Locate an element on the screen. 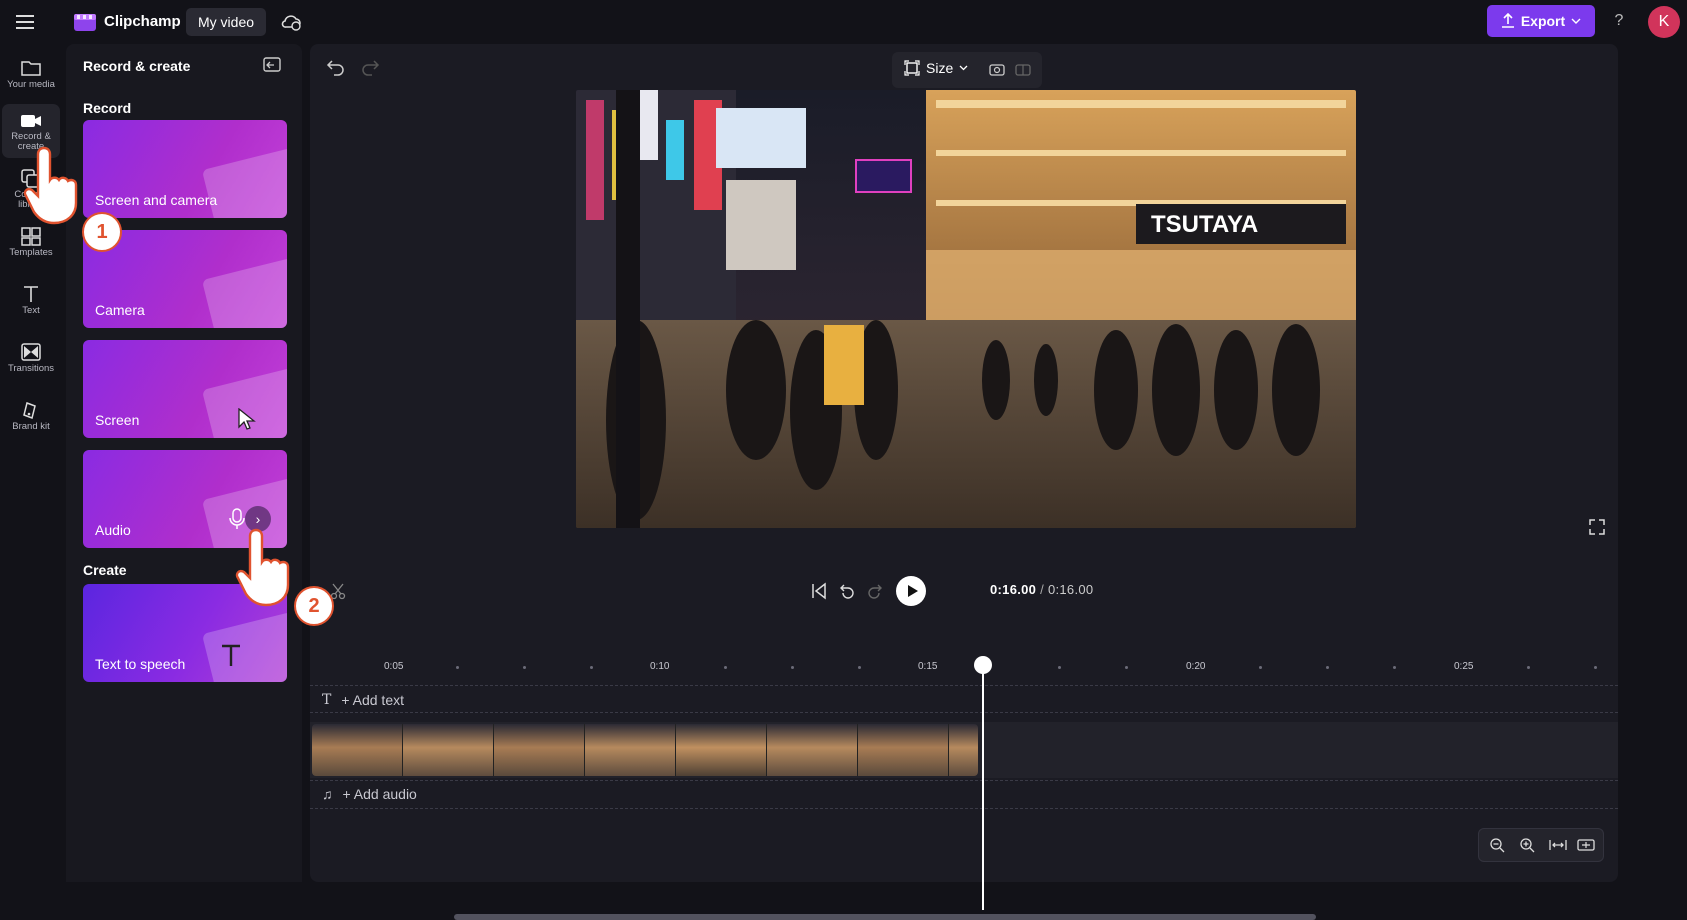 The height and width of the screenshot is (920, 1687). export-button: Export is located at coordinates (1541, 21).